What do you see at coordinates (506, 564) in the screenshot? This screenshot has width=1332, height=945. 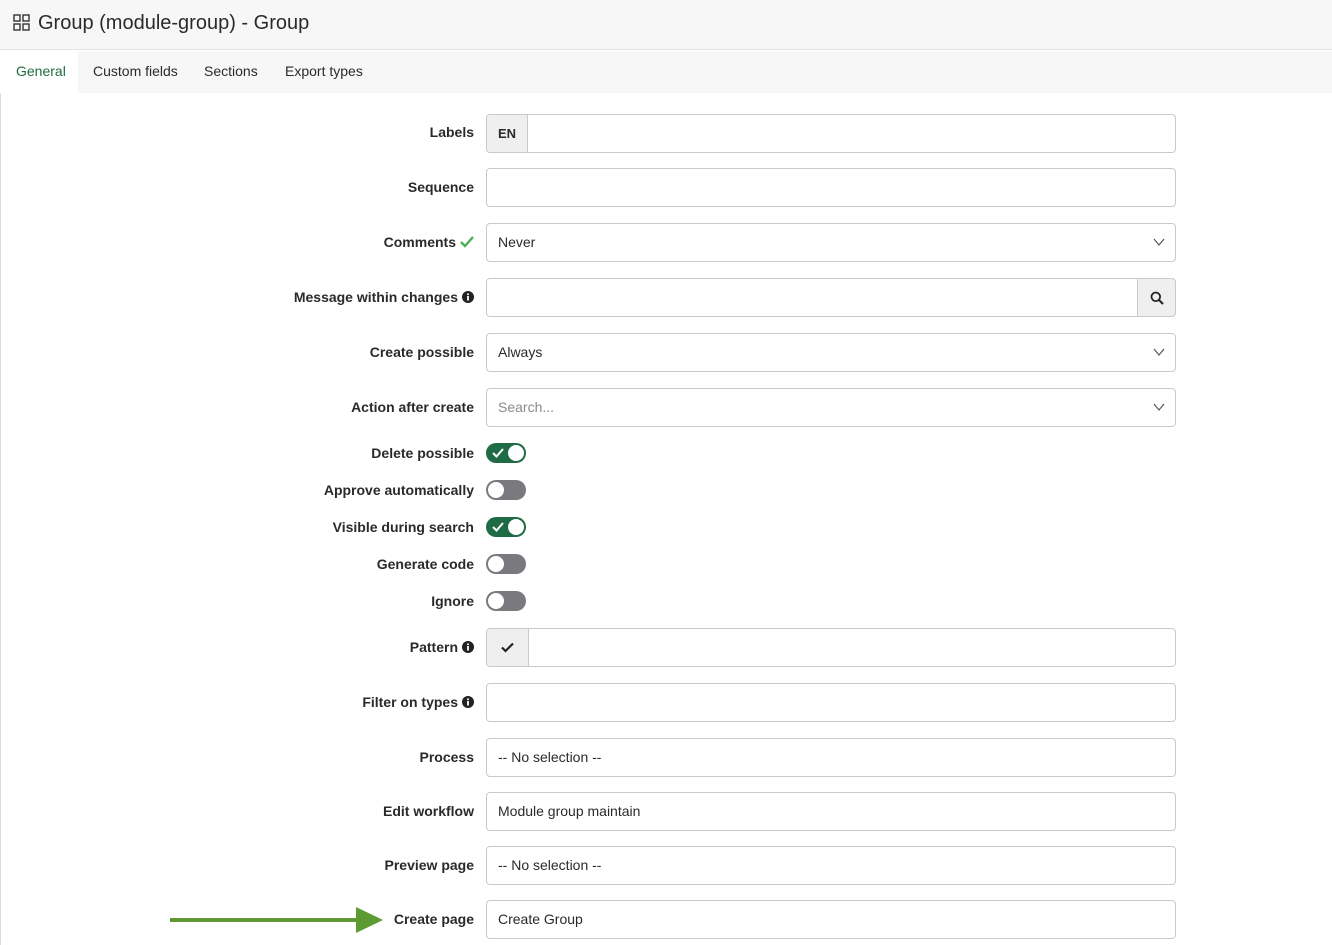 I see `generate-code-toggle` at bounding box center [506, 564].